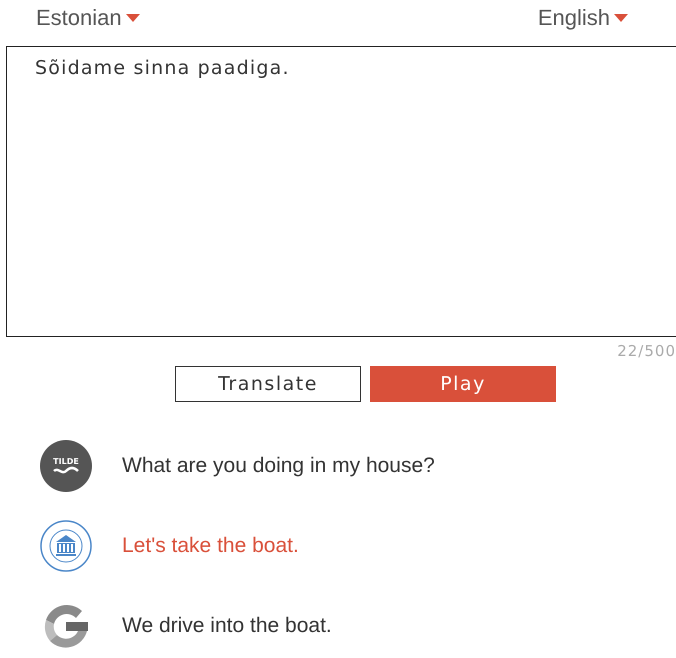 The height and width of the screenshot is (658, 676). I want to click on tilde-logo-icon: TILDE, so click(66, 466).